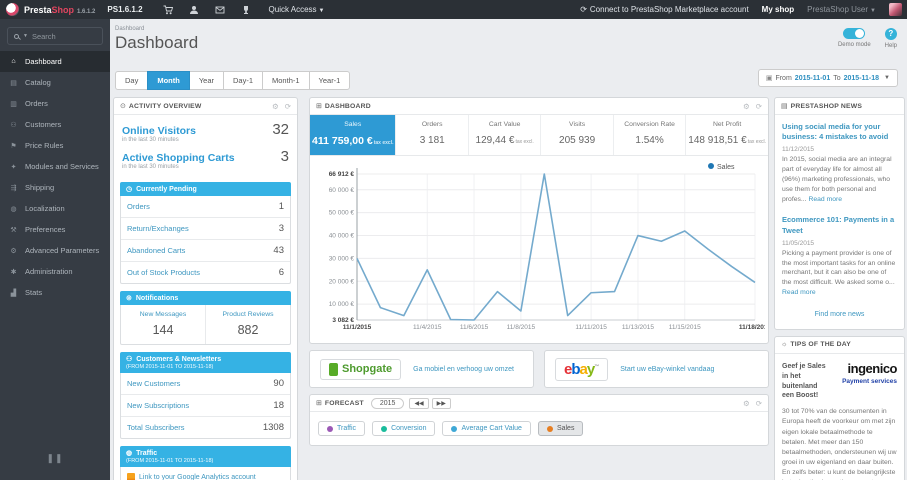 This screenshot has width=907, height=480. I want to click on pending-row-orders: Orders 1, so click(205, 206).